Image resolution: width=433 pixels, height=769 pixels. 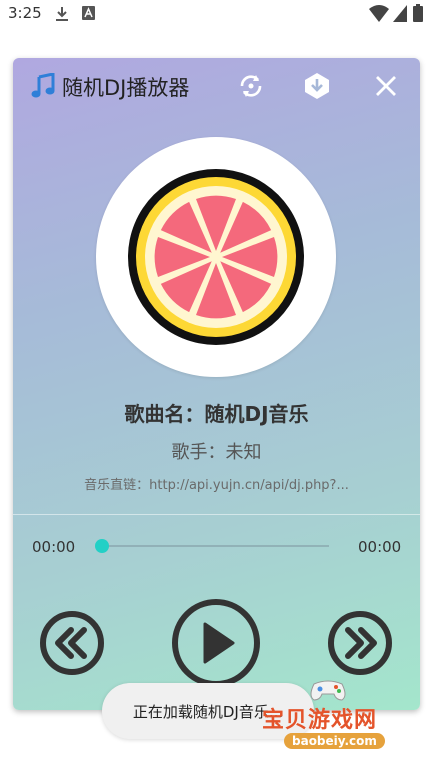 I want to click on previous-button, so click(x=72, y=643).